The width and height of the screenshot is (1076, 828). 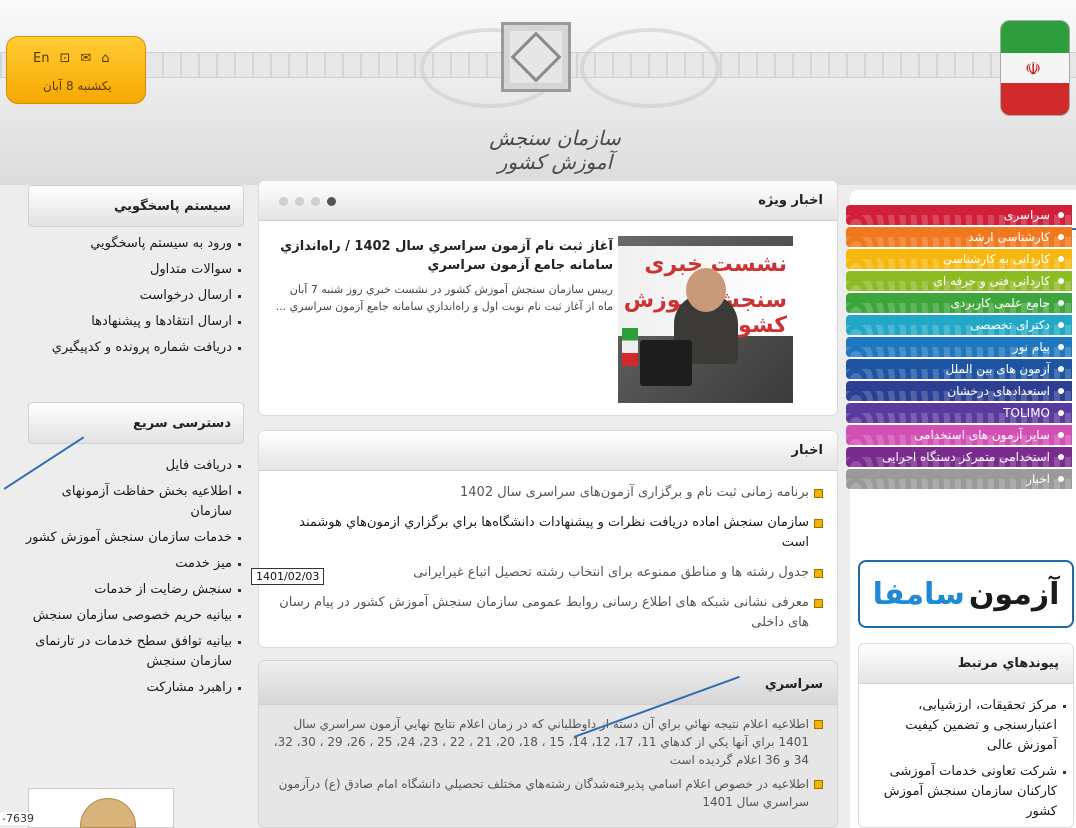 What do you see at coordinates (959, 369) in the screenshot?
I see `menu-item-7: آزمون های بین الملل` at bounding box center [959, 369].